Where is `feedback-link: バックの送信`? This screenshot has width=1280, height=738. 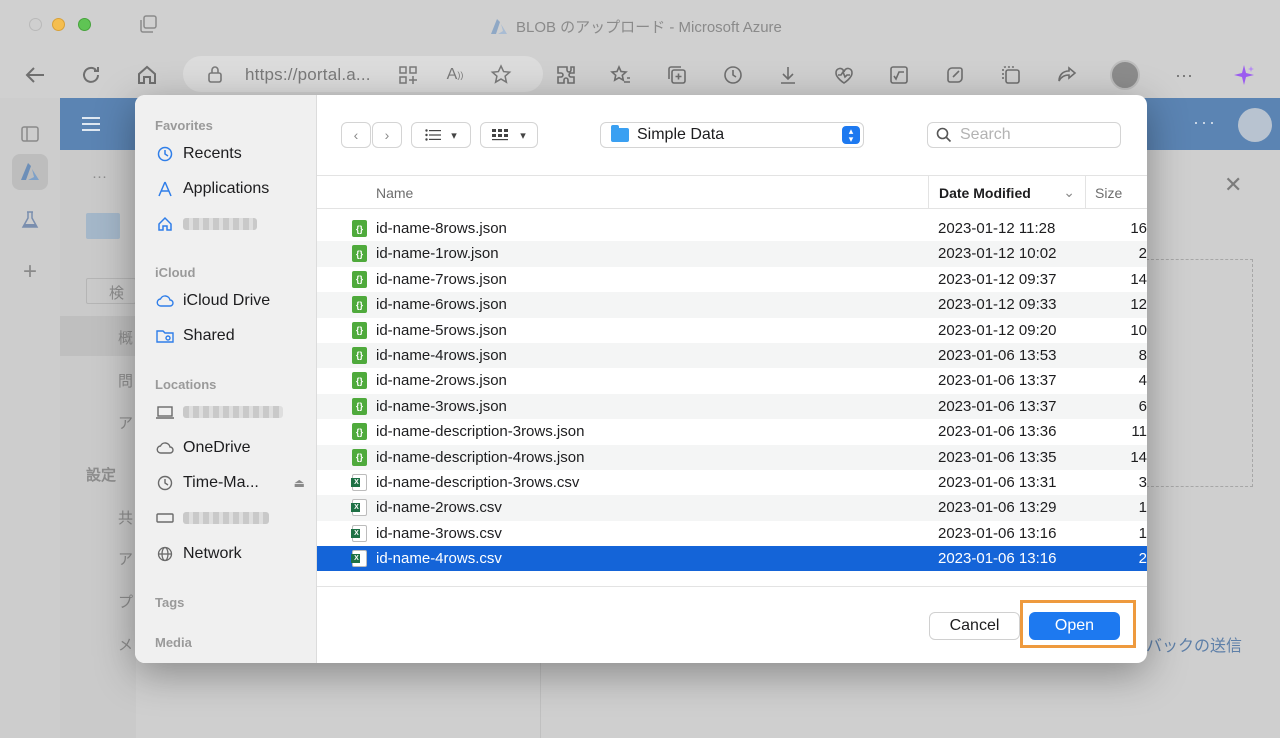 feedback-link: バックの送信 is located at coordinates (1194, 644).